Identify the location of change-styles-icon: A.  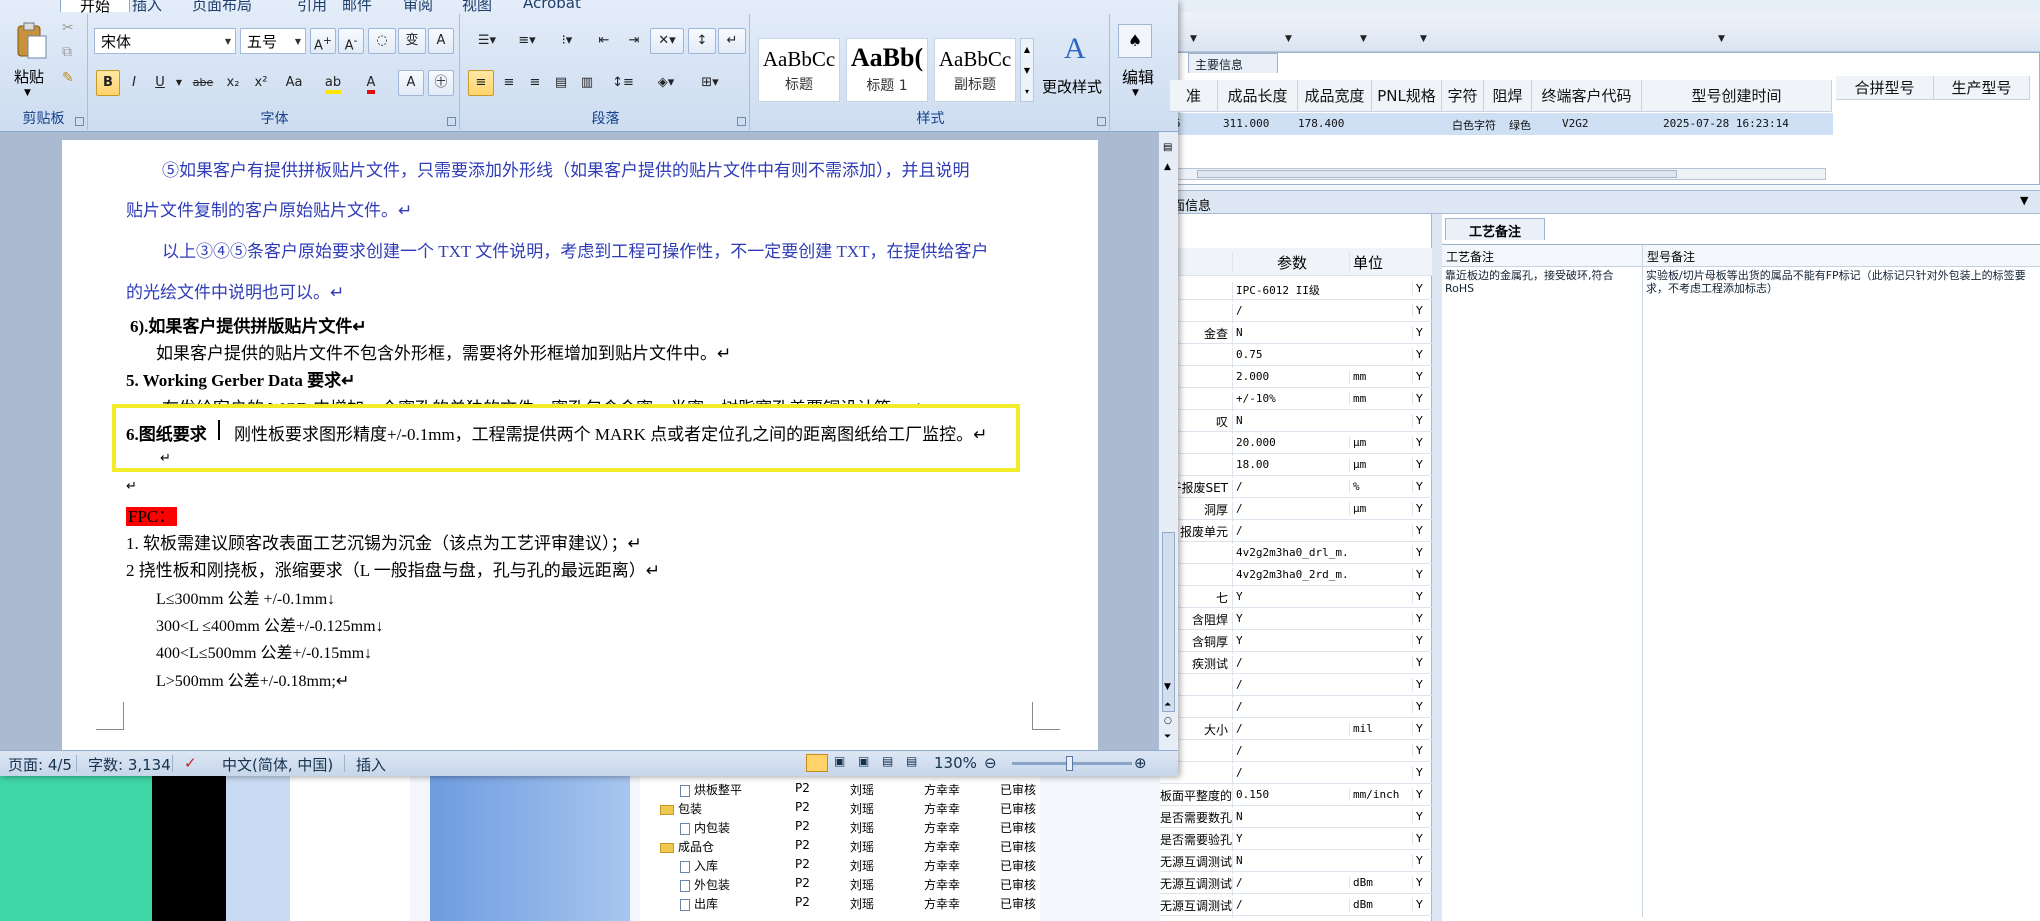
(1076, 48).